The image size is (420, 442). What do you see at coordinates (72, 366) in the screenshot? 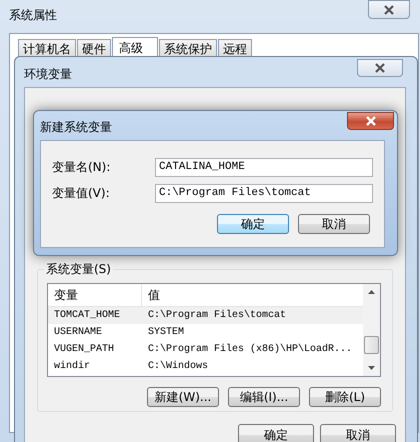
I see `variable-name: windir` at bounding box center [72, 366].